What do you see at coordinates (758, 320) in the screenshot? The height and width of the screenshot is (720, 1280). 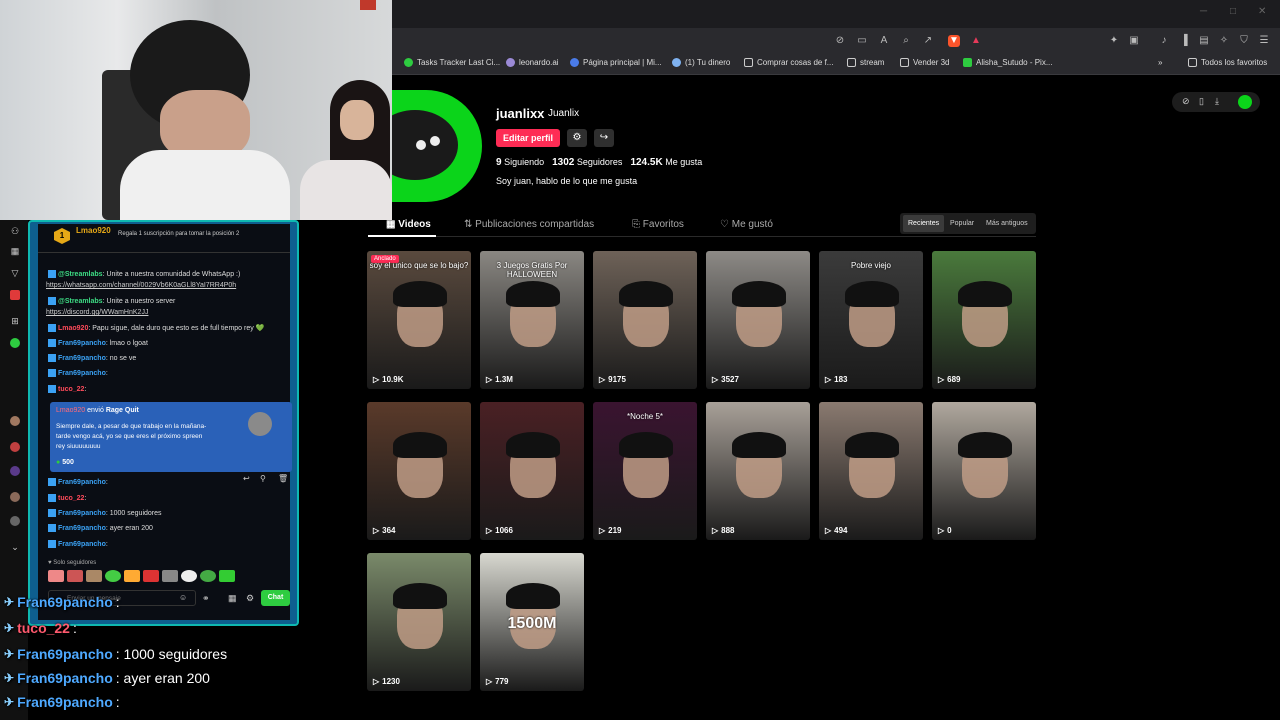 I see `video-thumbnail: 3527` at bounding box center [758, 320].